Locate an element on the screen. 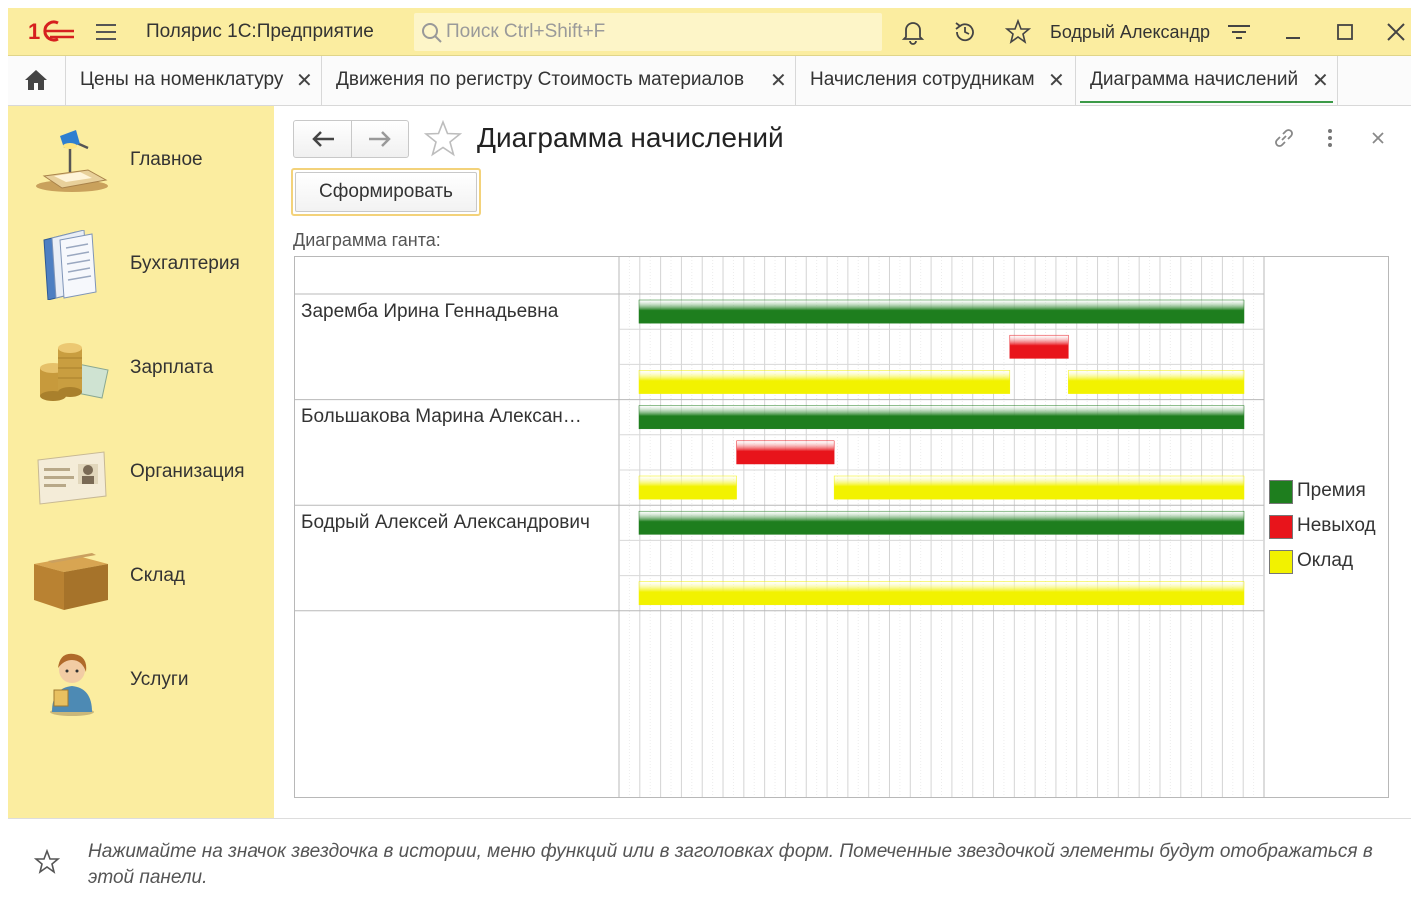 The height and width of the screenshot is (903, 1411). generate-button-label: Сформировать is located at coordinates (386, 192).